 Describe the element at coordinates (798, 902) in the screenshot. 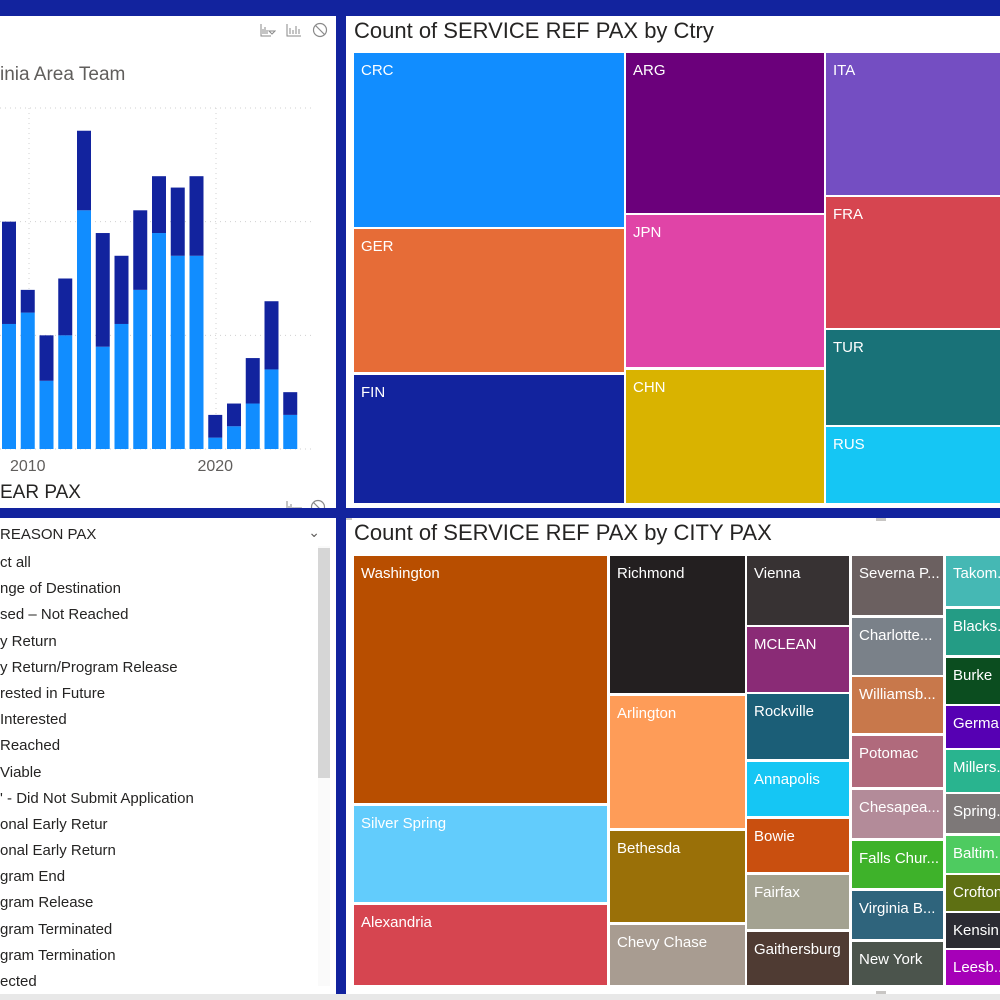

I see `treemap-cell-fairfax: Fairfax` at that location.